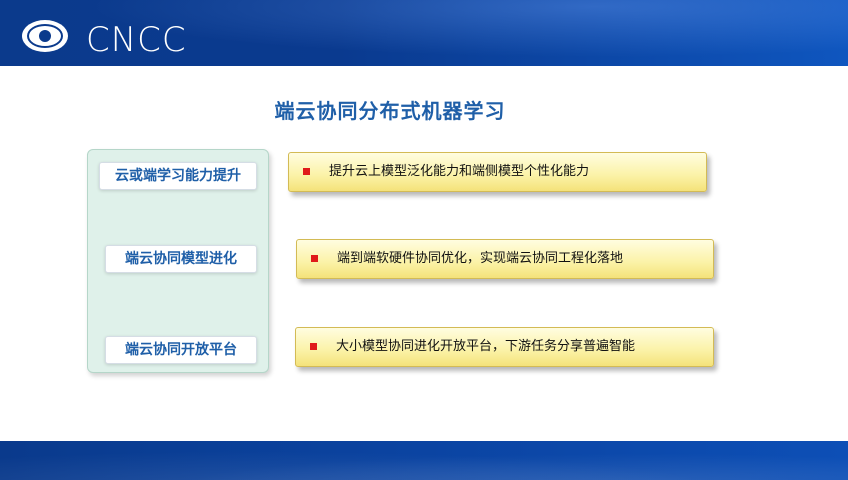 The height and width of the screenshot is (480, 848). I want to click on header-bar: CNCC, so click(424, 33).